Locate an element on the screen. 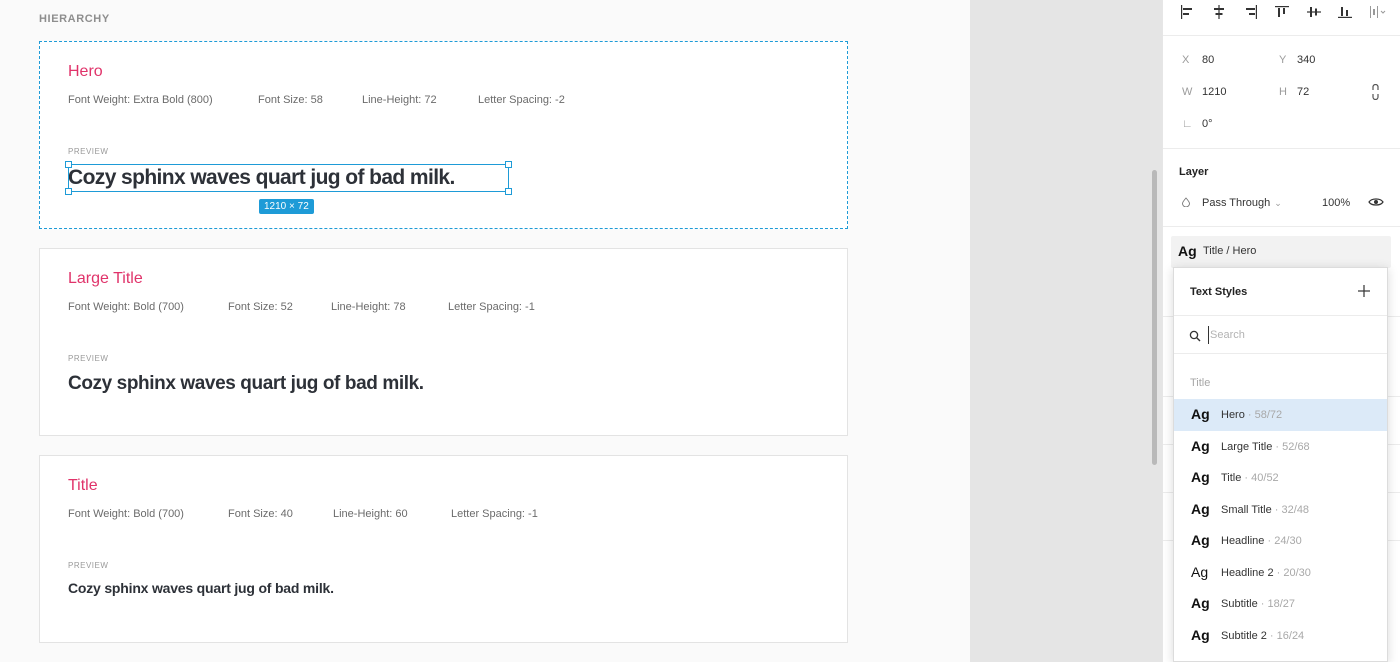  opacity-input: 100% is located at coordinates (1336, 203).